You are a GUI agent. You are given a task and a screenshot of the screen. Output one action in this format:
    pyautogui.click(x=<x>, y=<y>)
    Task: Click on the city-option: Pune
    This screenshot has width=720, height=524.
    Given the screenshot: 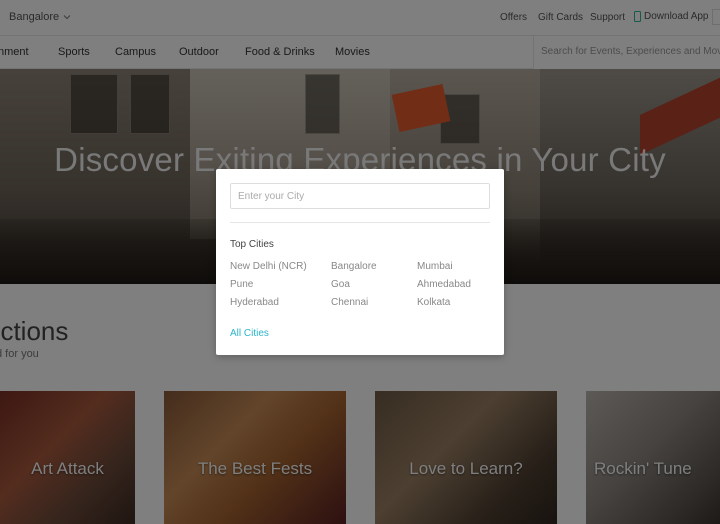 What is the action you would take?
    pyautogui.click(x=241, y=284)
    